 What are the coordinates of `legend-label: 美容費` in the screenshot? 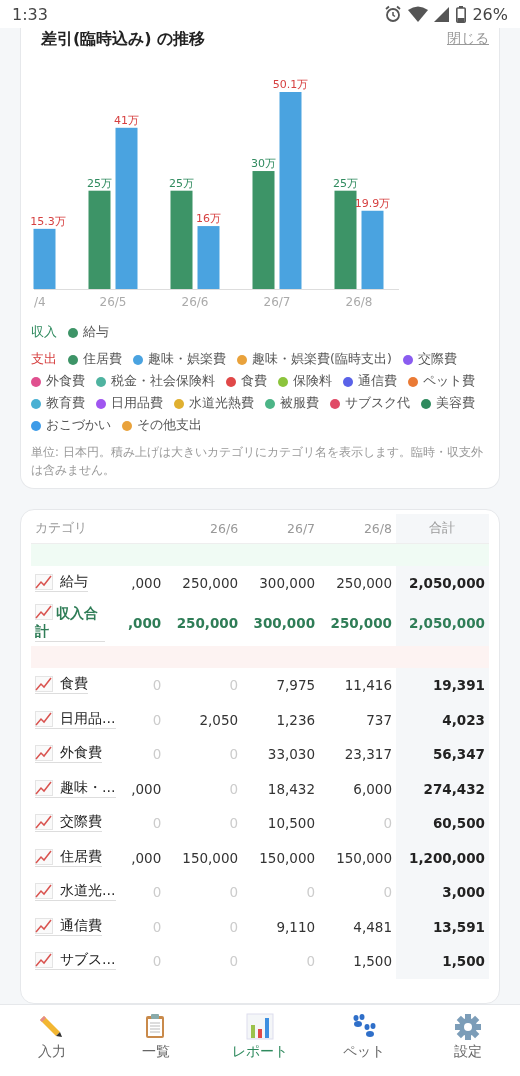 It's located at (455, 403).